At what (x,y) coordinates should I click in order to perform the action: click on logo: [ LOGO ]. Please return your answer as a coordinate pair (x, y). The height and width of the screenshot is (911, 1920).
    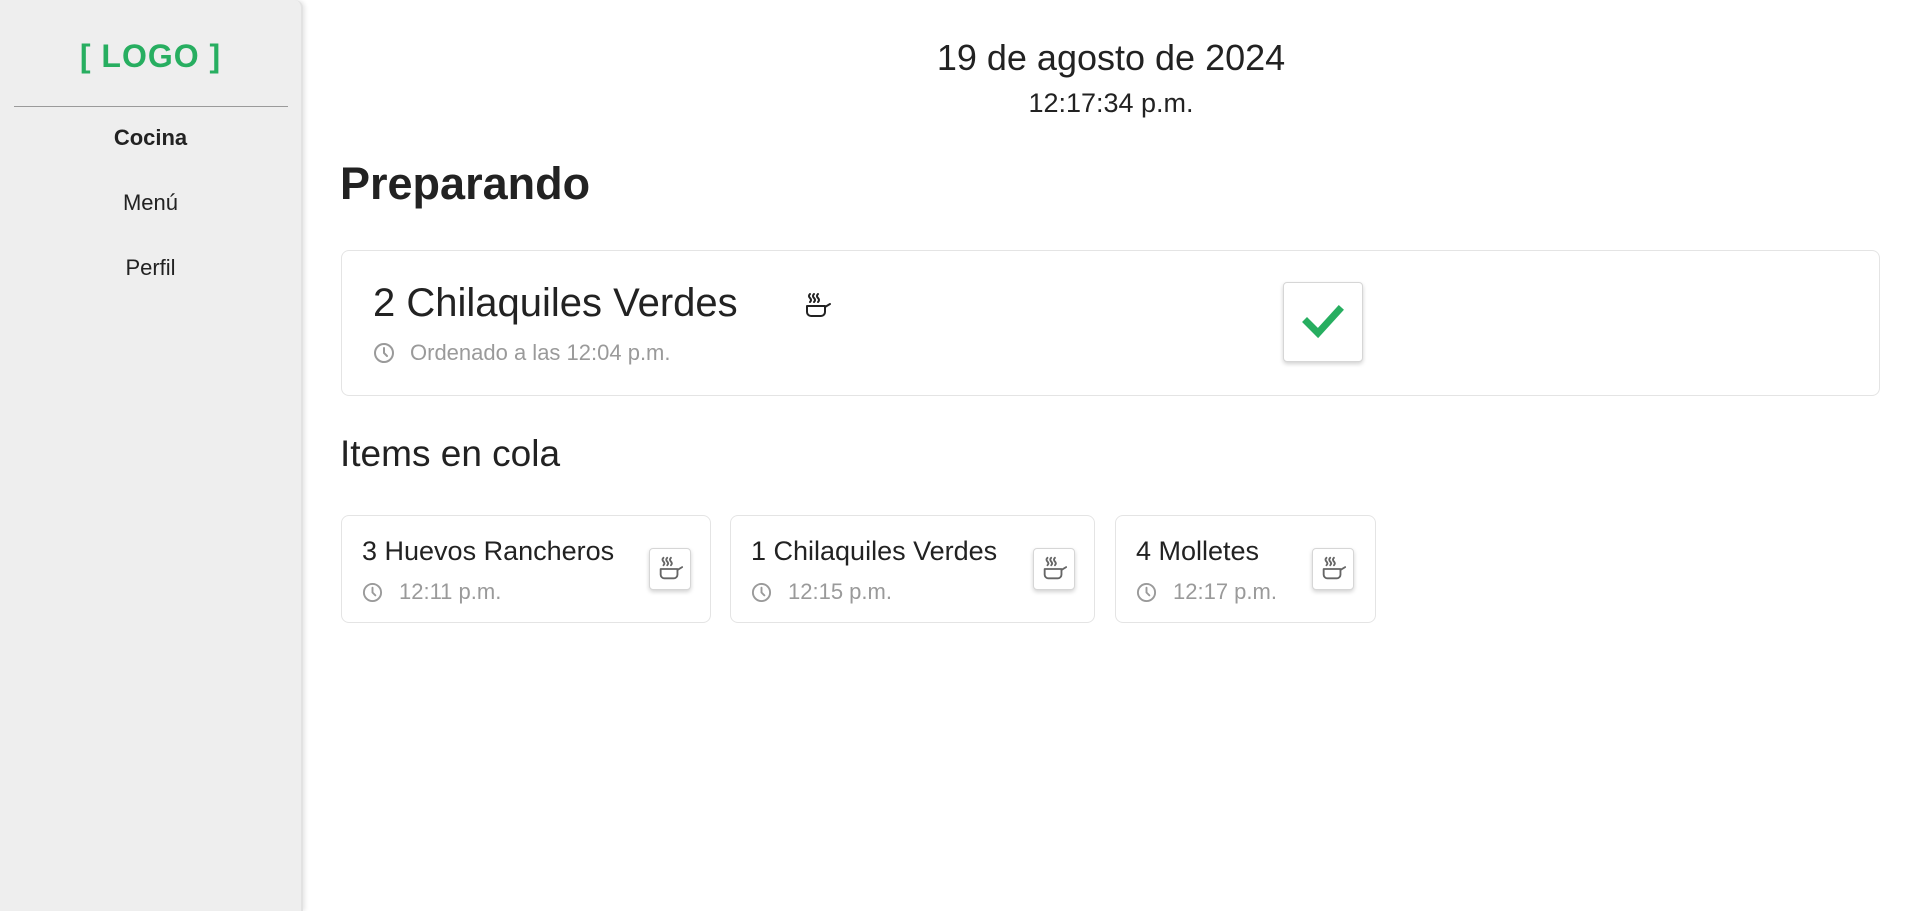
    Looking at the image, I should click on (150, 56).